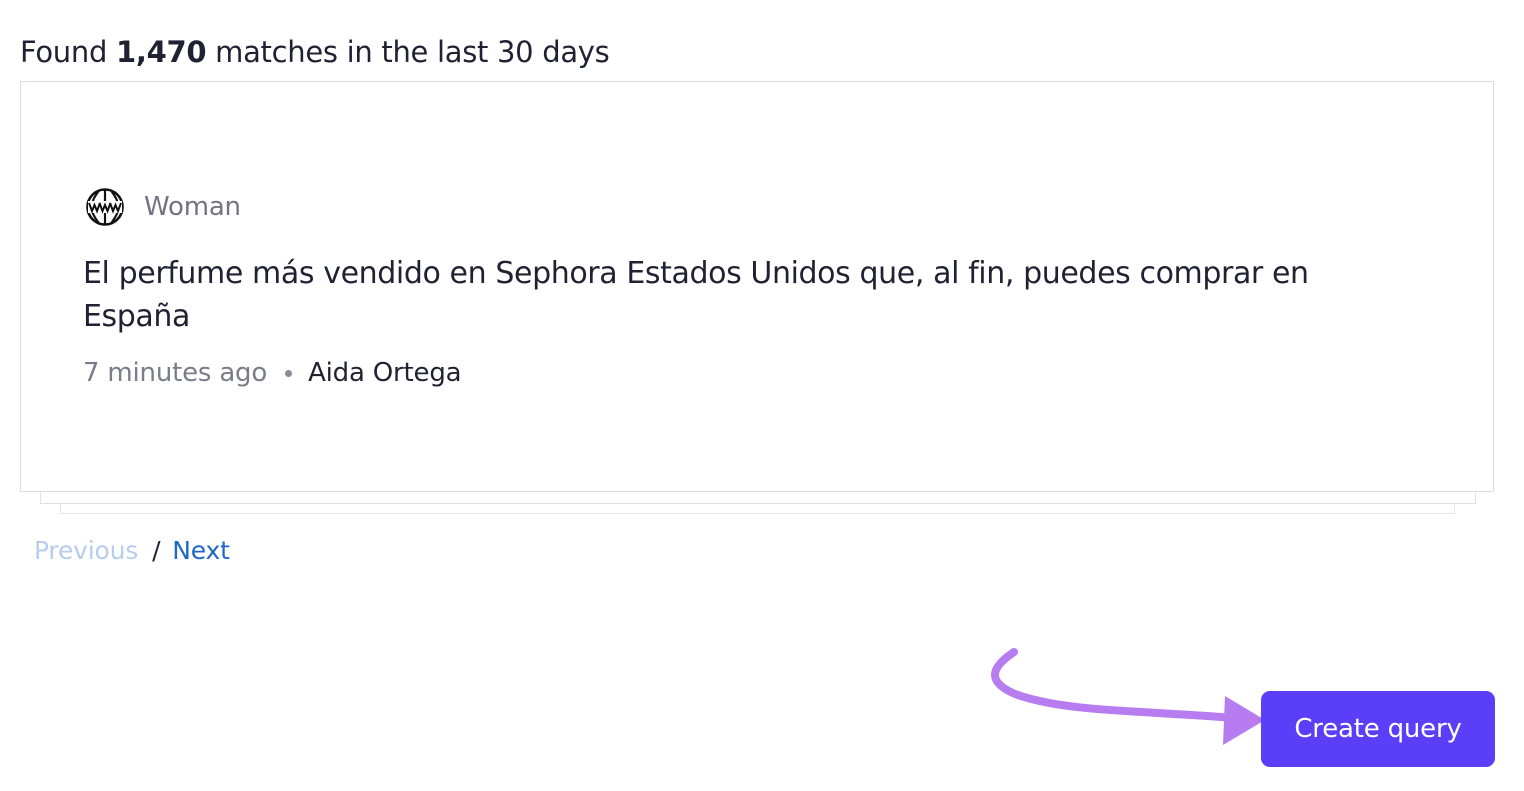  What do you see at coordinates (408, 52) in the screenshot?
I see `summary-suffix: matches in the last 30 days` at bounding box center [408, 52].